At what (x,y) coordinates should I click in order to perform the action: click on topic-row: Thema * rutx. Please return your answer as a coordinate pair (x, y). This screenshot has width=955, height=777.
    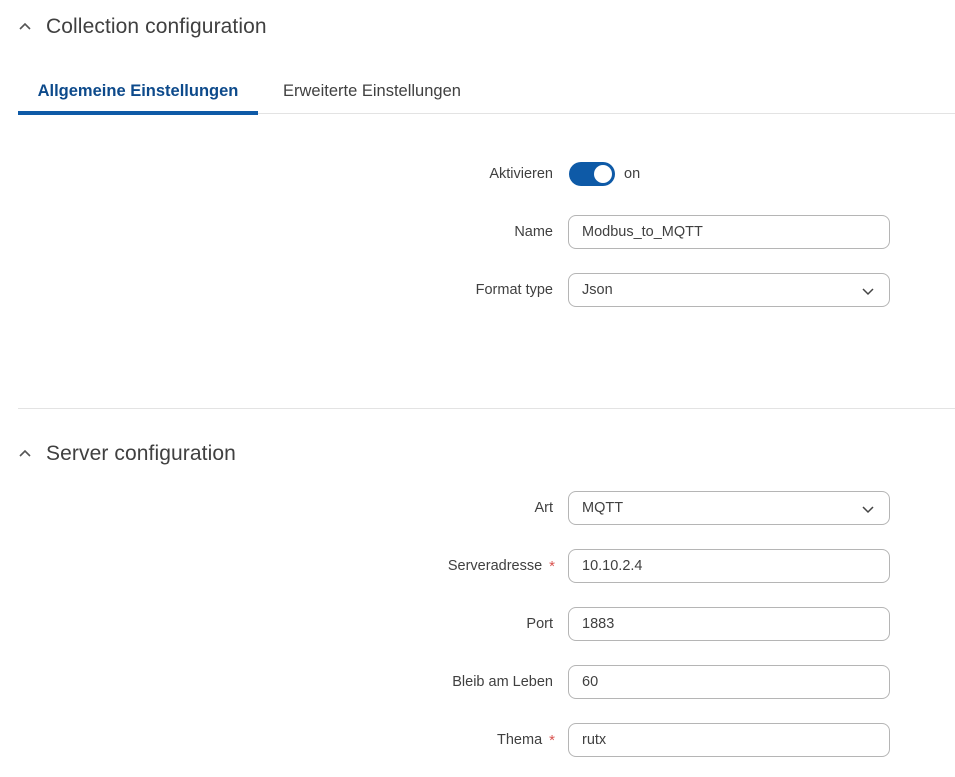
    Looking at the image, I should click on (477, 740).